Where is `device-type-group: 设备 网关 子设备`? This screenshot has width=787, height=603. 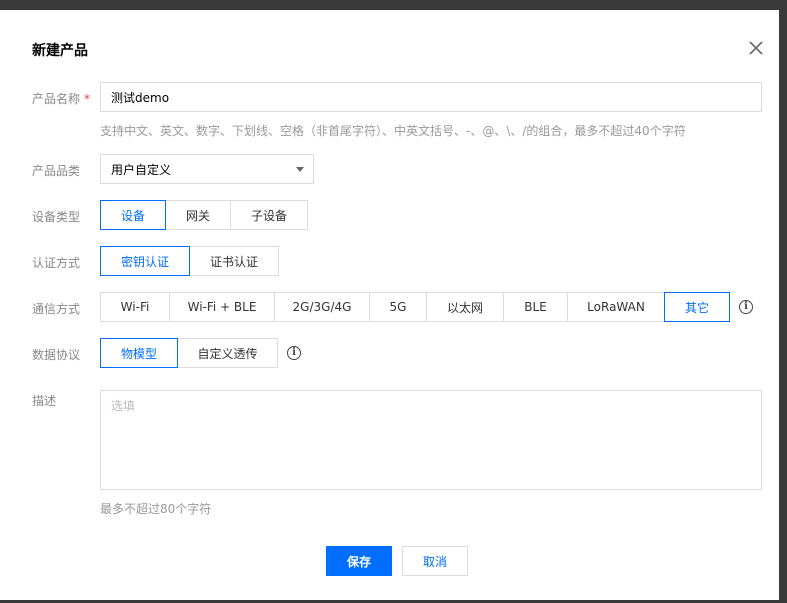 device-type-group: 设备 网关 子设备 is located at coordinates (204, 215).